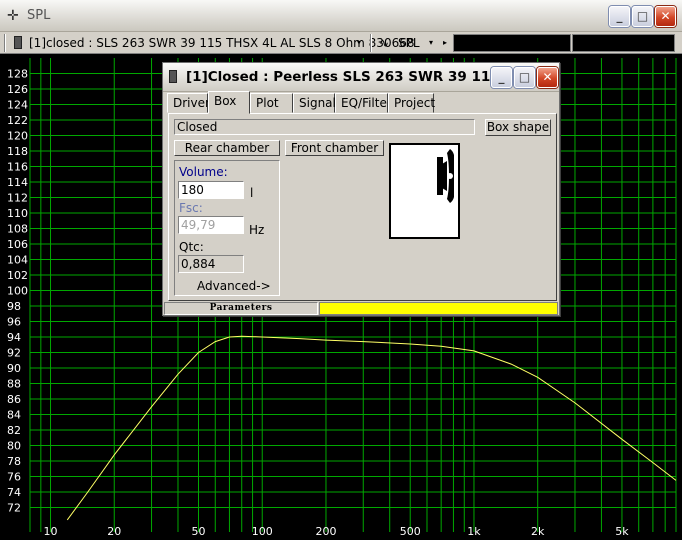 Image resolution: width=682 pixels, height=540 pixels. Describe the element at coordinates (501, 77) in the screenshot. I see `dialog-minimize-button: _` at that location.